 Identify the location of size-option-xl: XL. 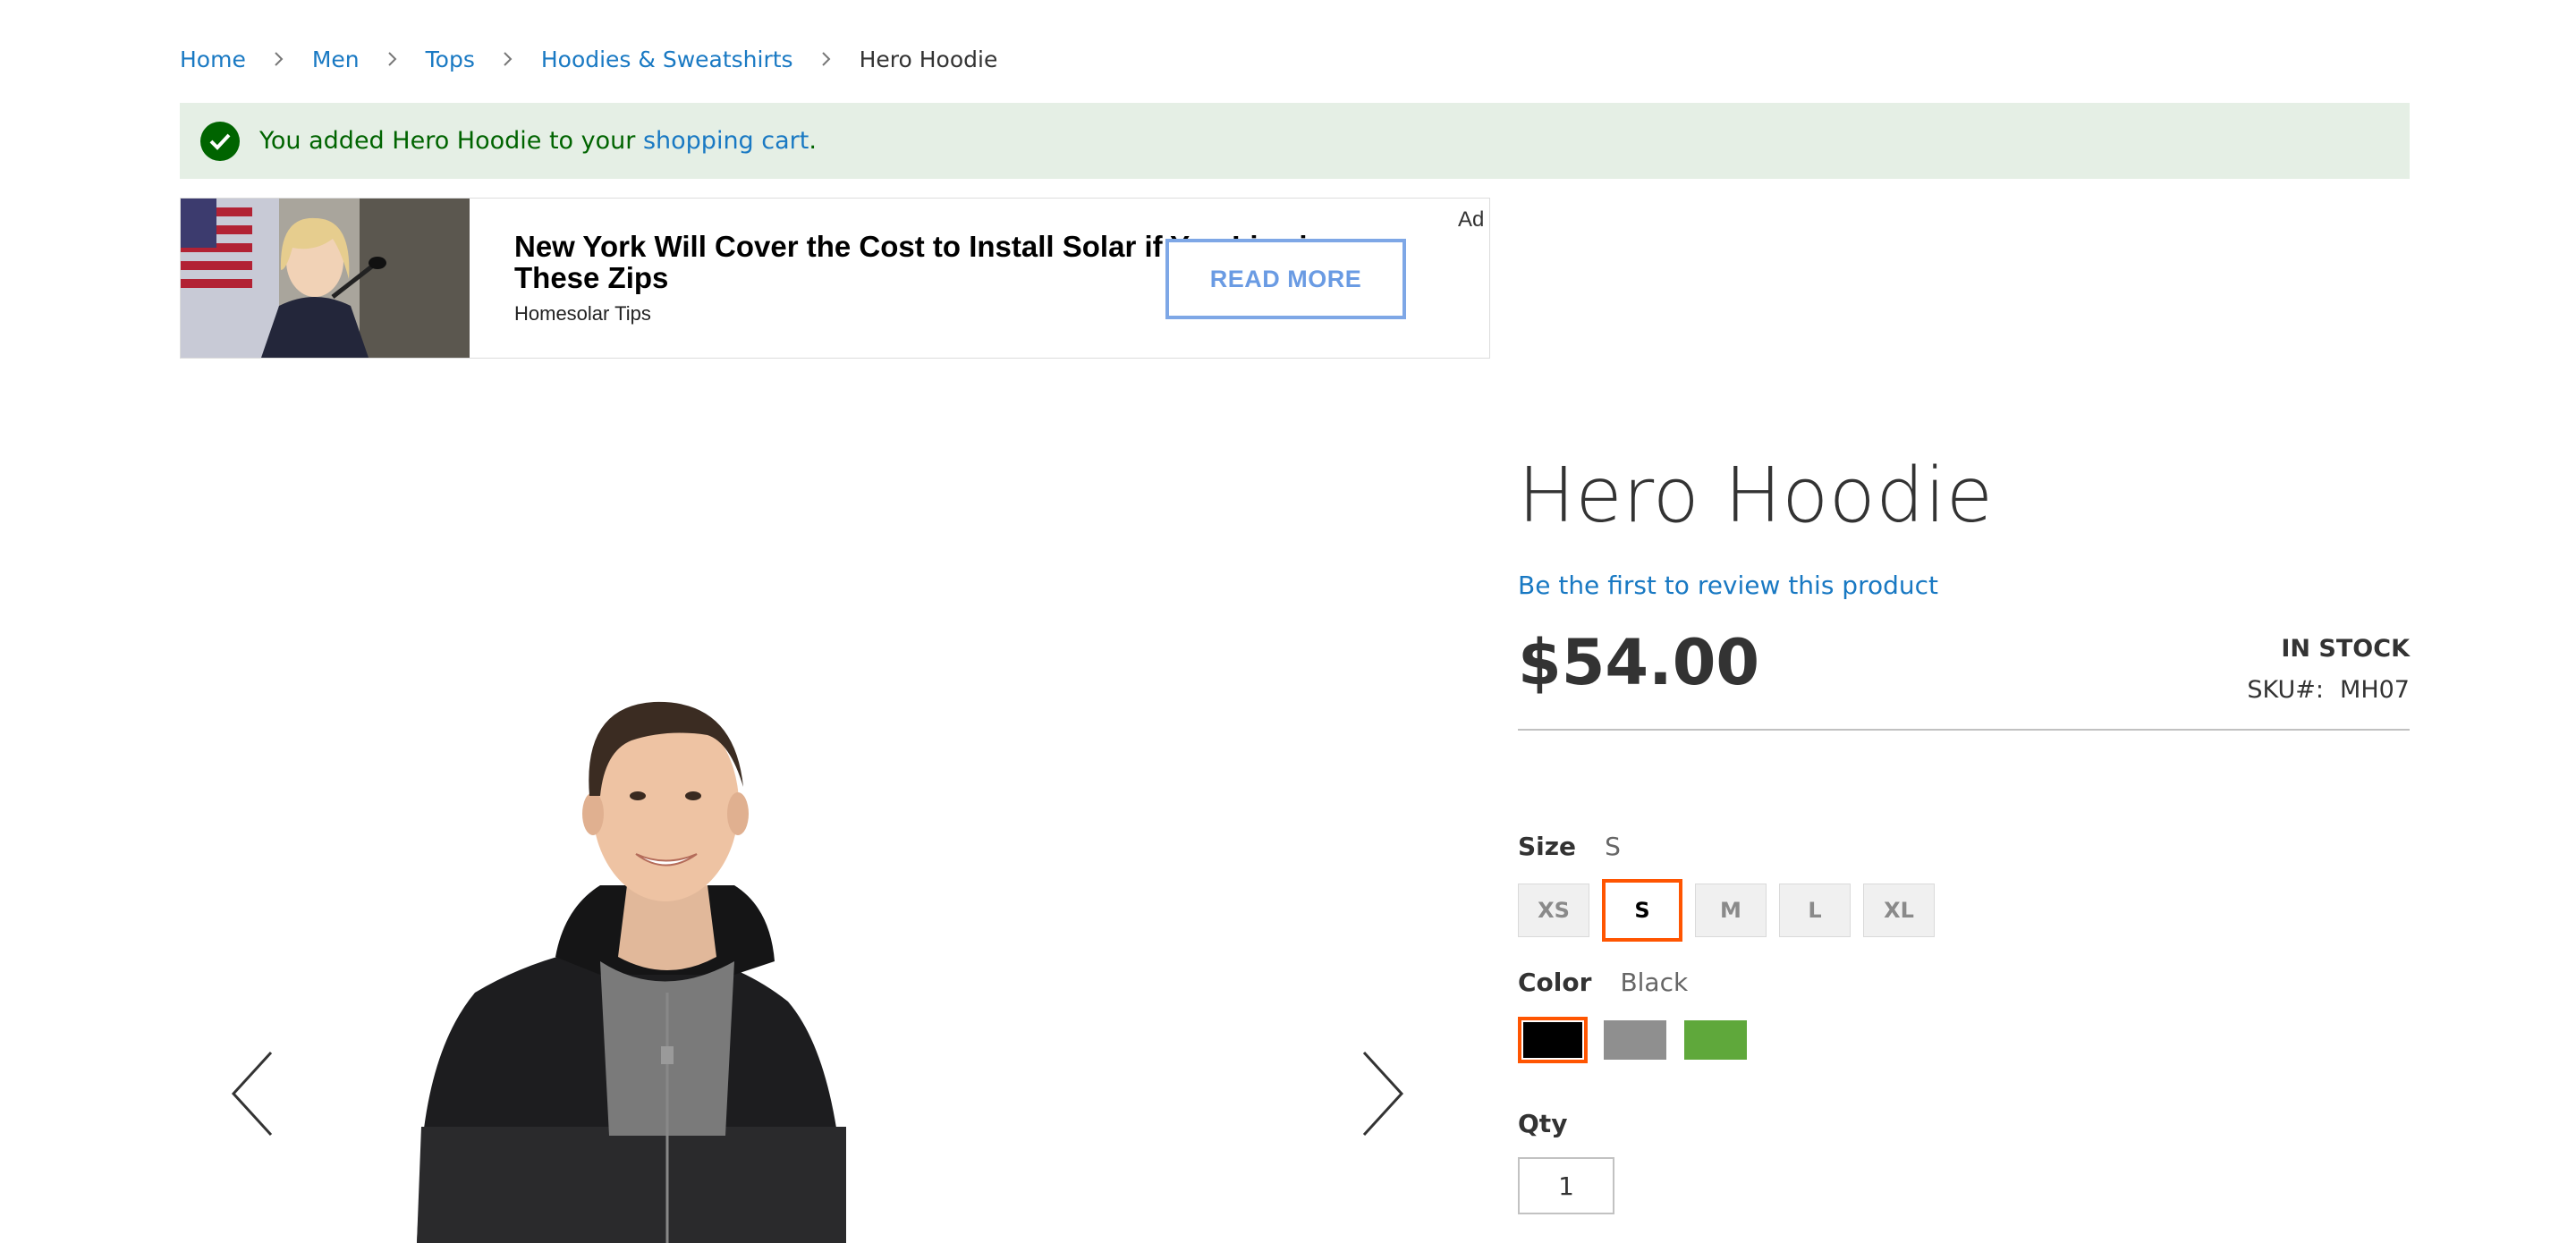
(1899, 910).